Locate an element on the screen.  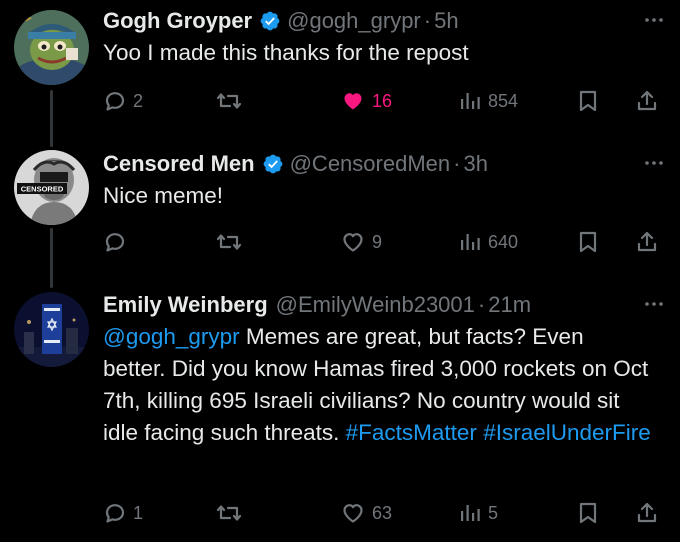
action-bar: 2 16 854 is located at coordinates (384, 101).